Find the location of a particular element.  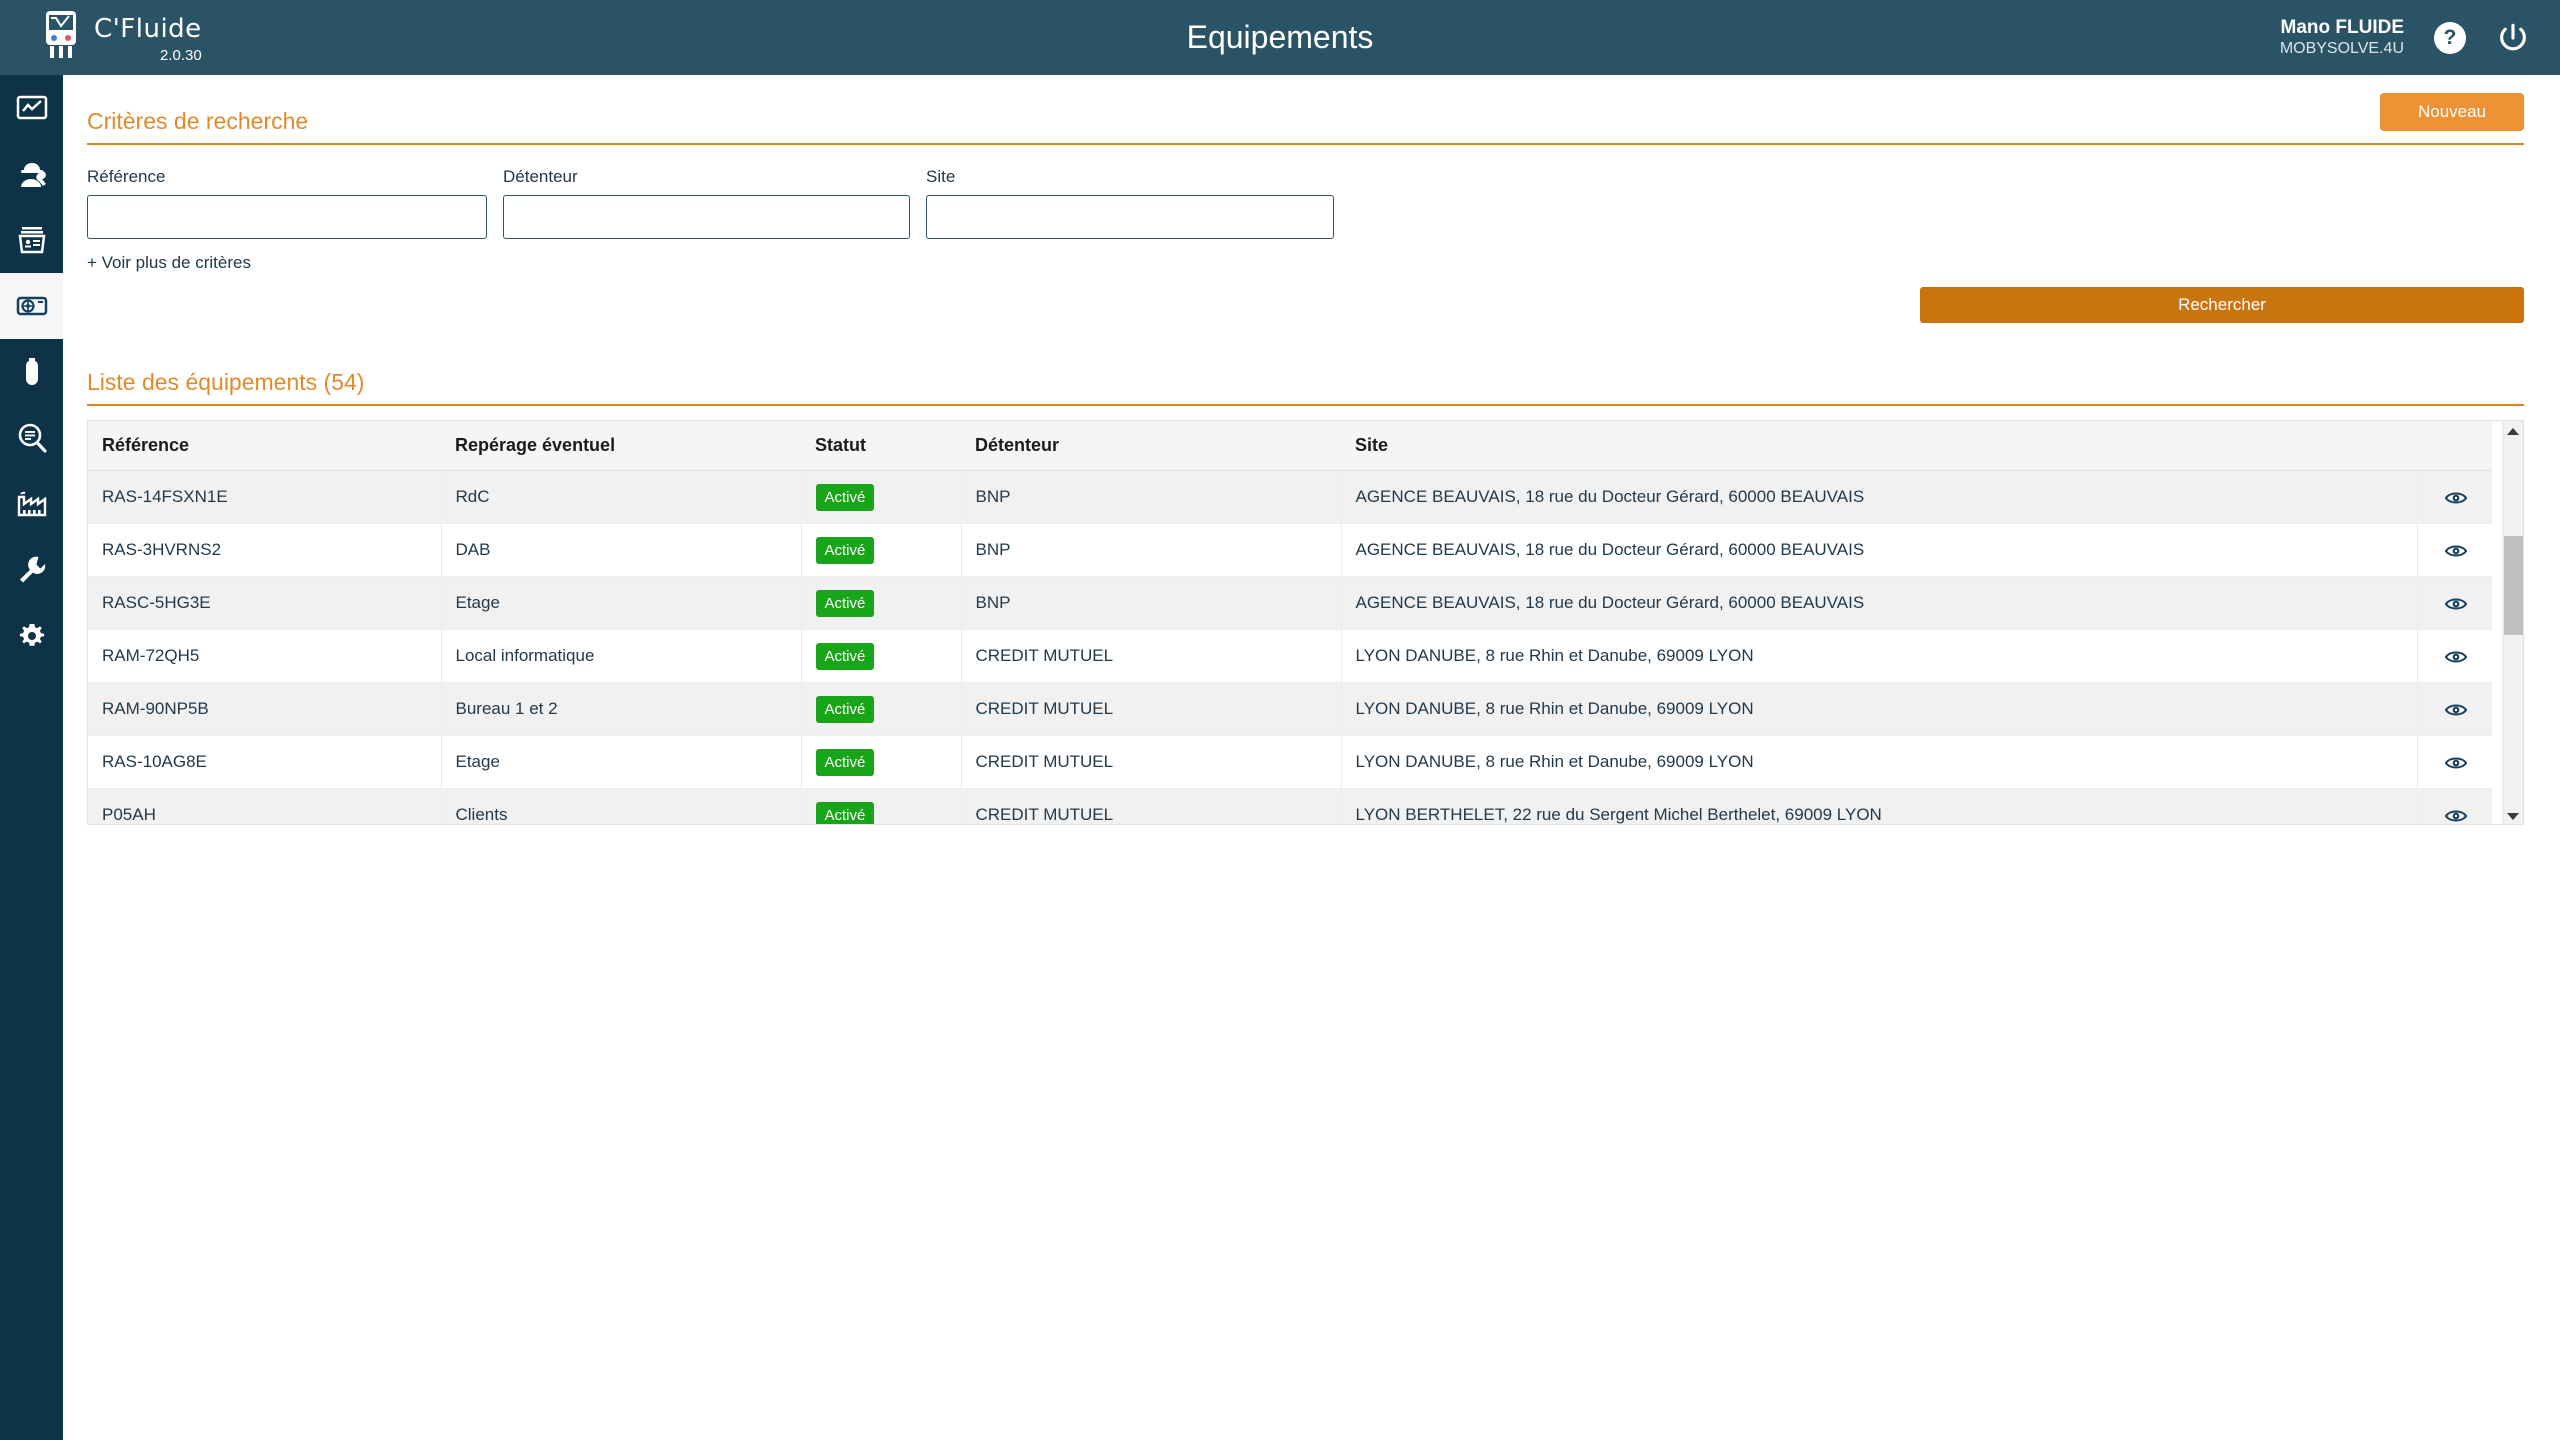

detenteur-label: Détenteur is located at coordinates (540, 176).